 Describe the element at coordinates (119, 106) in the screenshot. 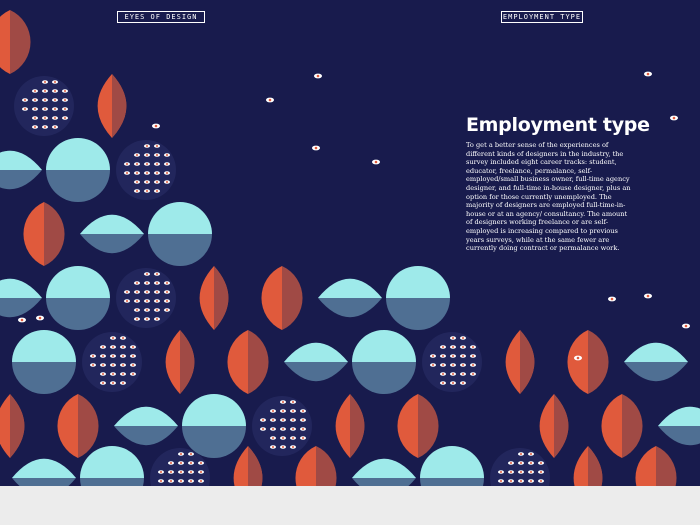

I see `single-leaf-shade` at that location.